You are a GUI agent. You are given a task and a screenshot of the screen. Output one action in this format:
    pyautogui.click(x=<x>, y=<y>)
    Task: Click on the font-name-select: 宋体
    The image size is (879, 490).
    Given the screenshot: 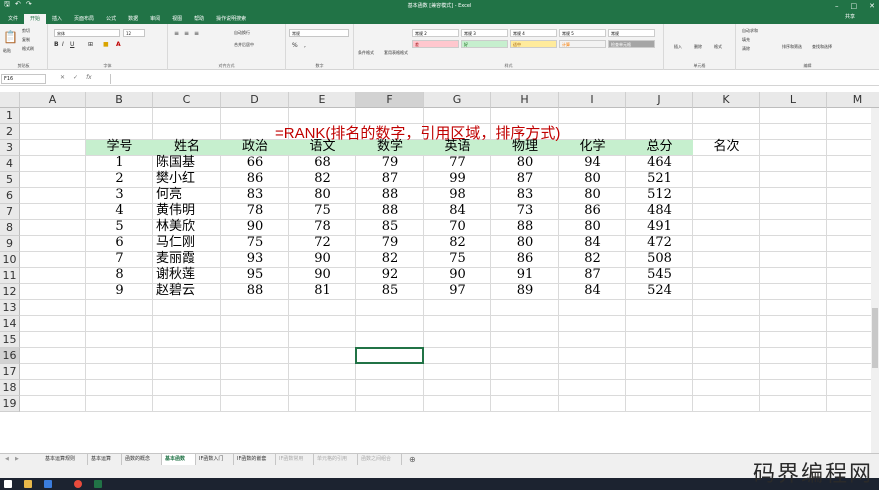 What is the action you would take?
    pyautogui.click(x=87, y=33)
    